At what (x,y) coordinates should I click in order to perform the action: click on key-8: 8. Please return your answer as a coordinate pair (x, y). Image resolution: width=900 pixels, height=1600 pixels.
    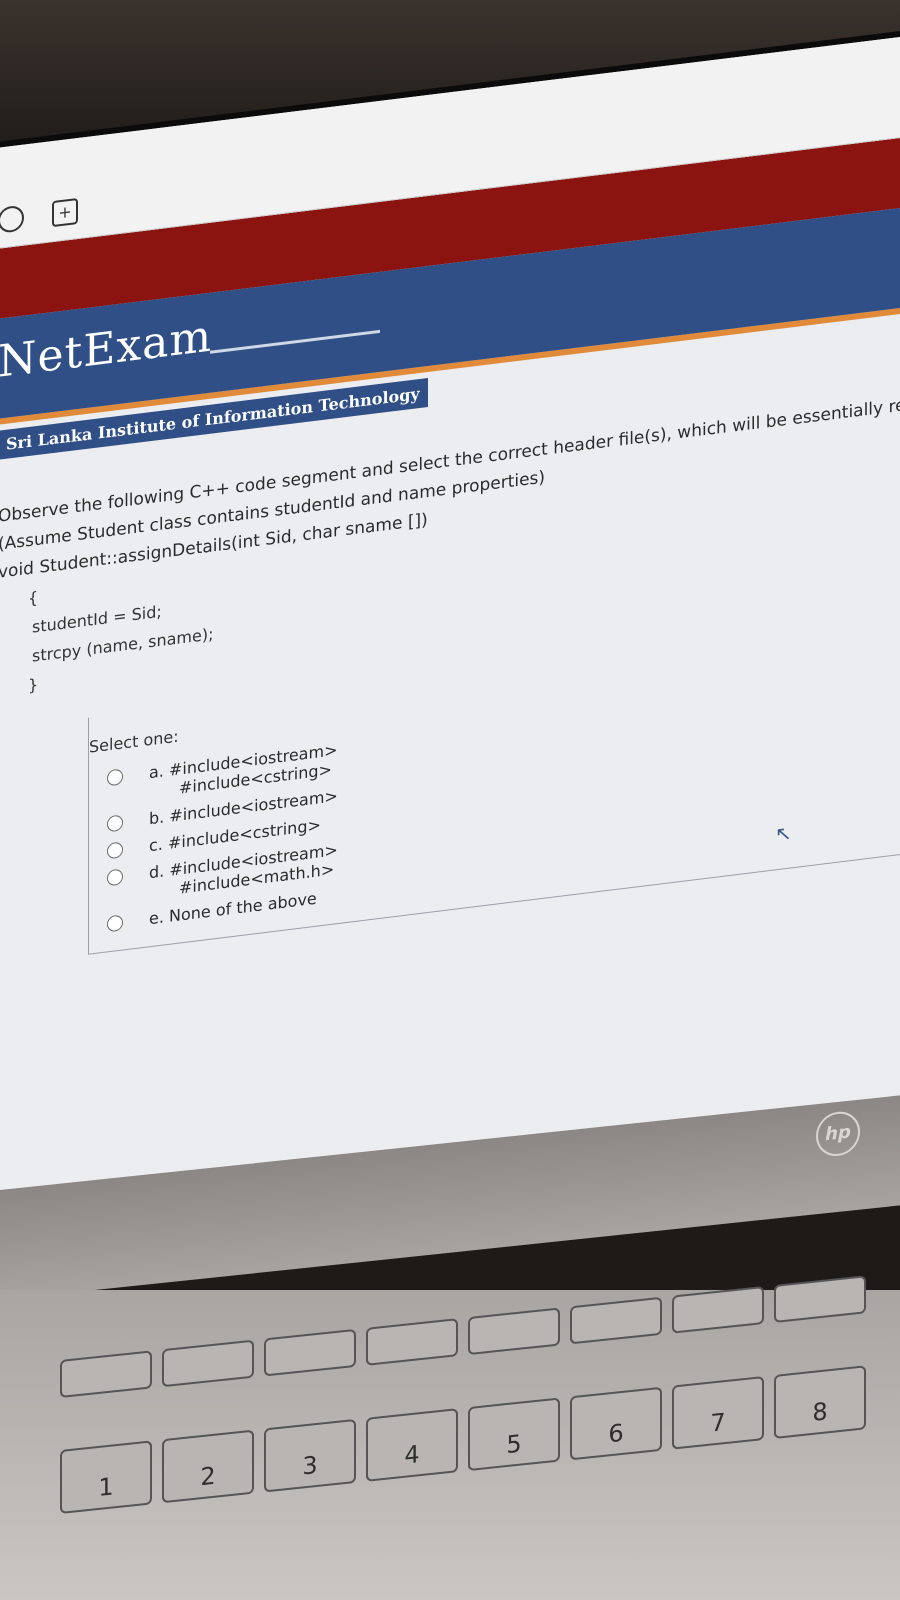
    Looking at the image, I should click on (820, 1402).